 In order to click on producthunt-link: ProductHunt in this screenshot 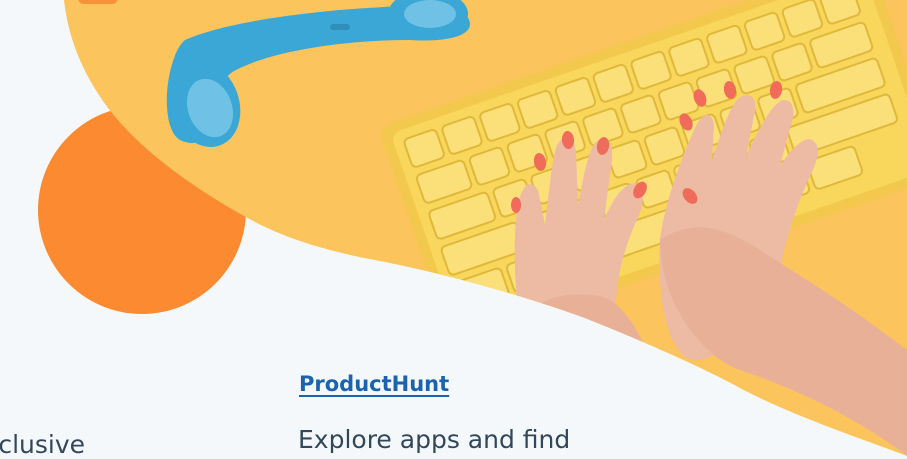, I will do `click(374, 384)`.